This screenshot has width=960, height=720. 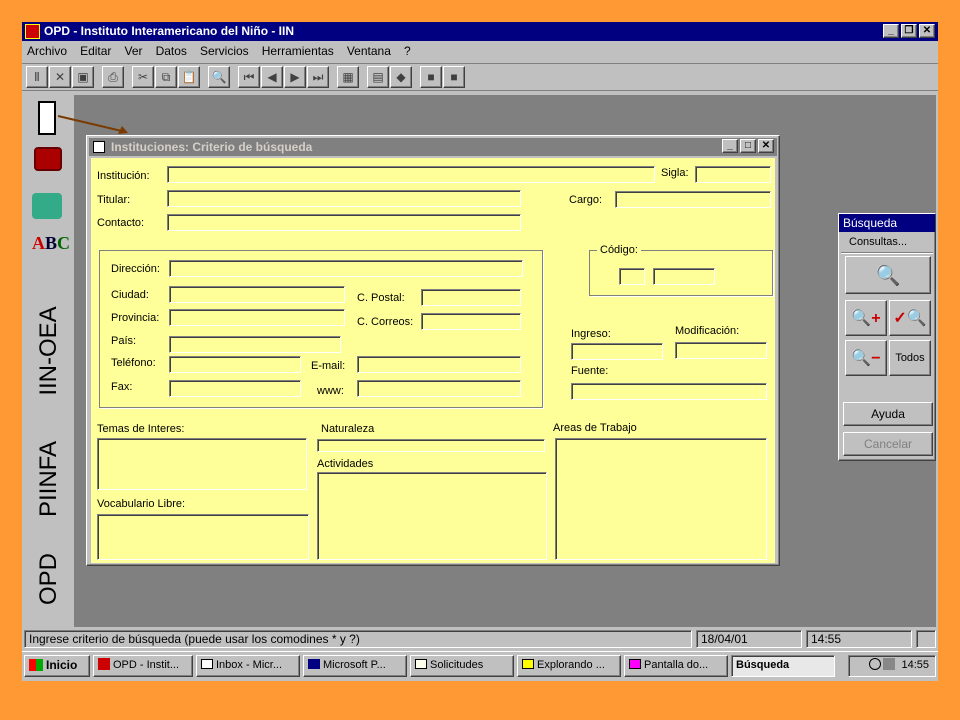 What do you see at coordinates (344, 198) in the screenshot?
I see `titular-field` at bounding box center [344, 198].